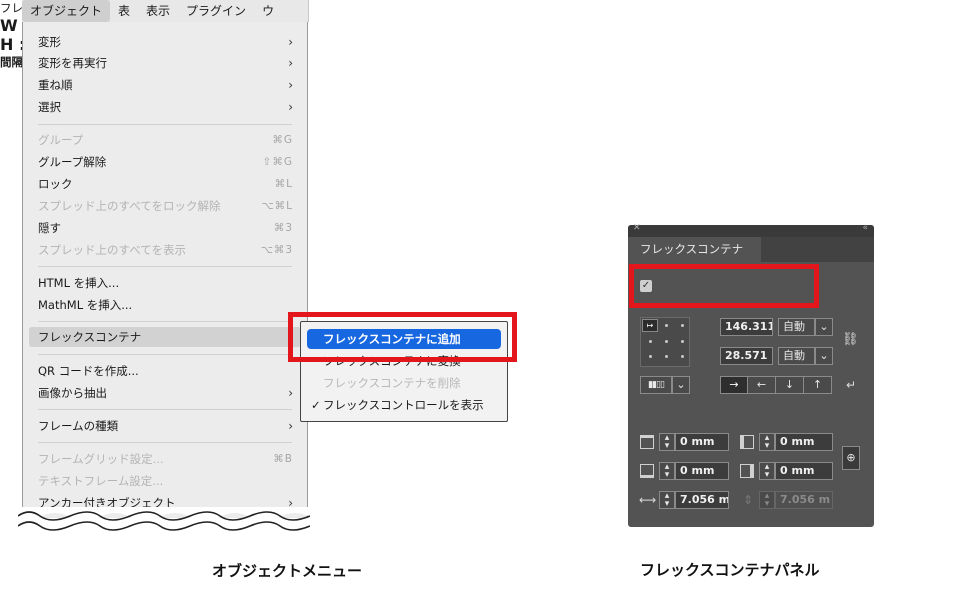 The image size is (970, 595). I want to click on width-field: 146.311, so click(746, 327).